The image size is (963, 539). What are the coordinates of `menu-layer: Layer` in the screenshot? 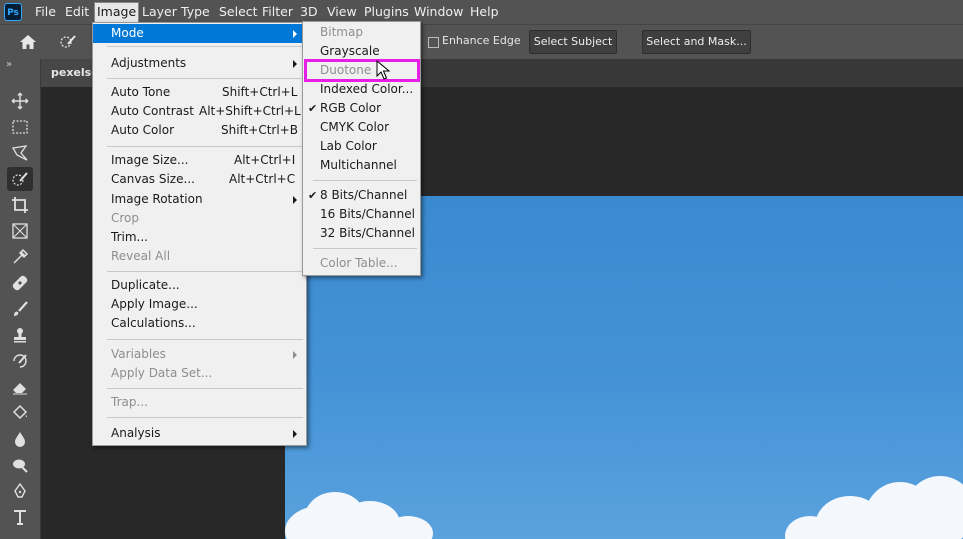 It's located at (159, 12).